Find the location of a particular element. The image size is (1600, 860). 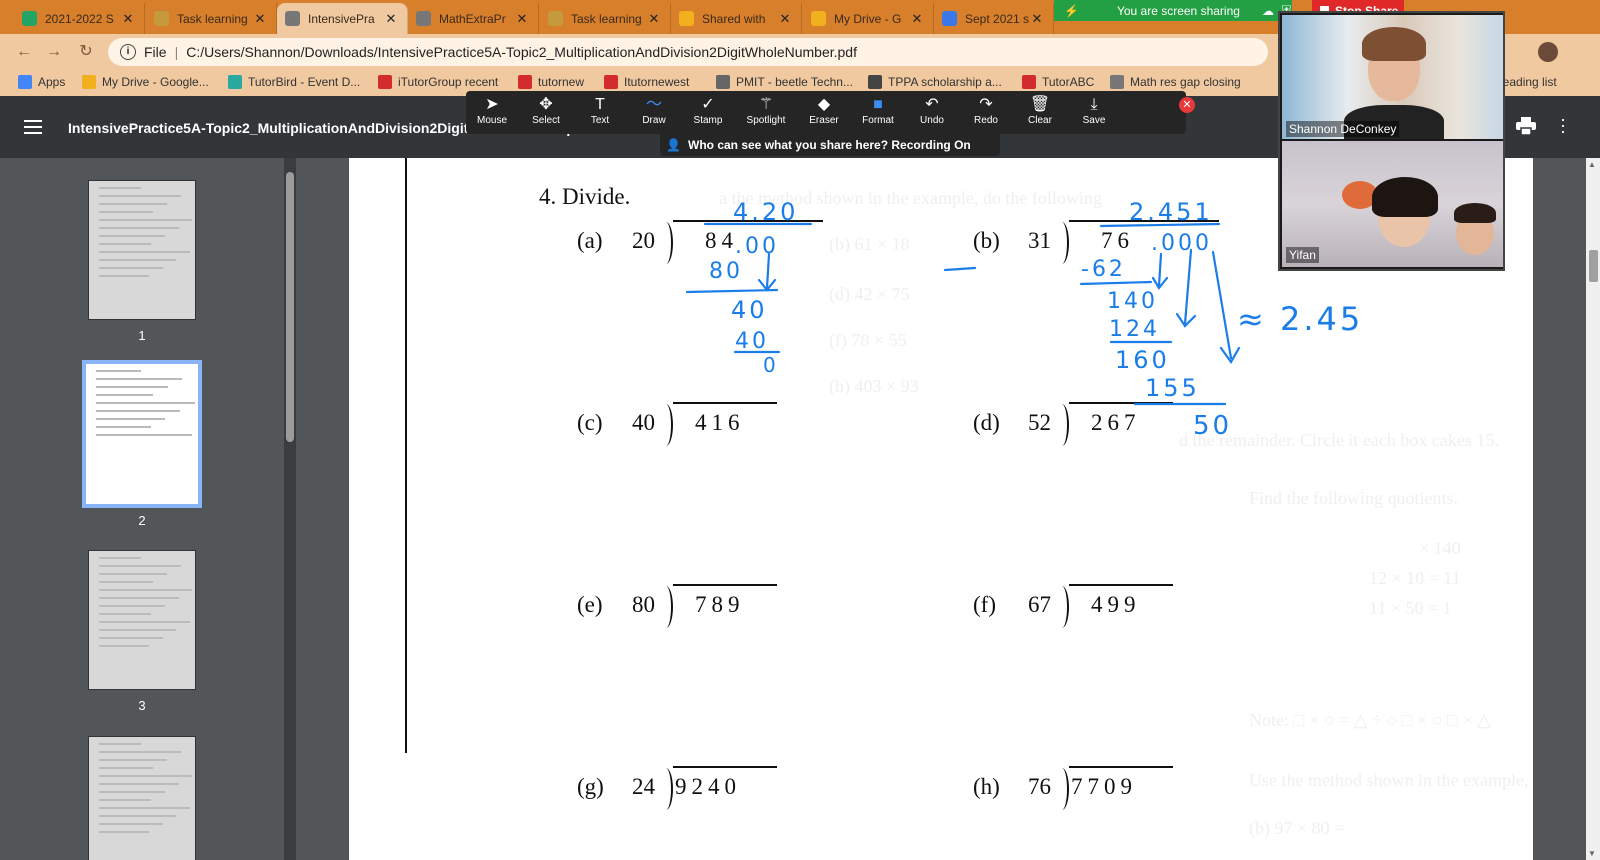

bookmark-item: tutornew is located at coordinates (551, 82).